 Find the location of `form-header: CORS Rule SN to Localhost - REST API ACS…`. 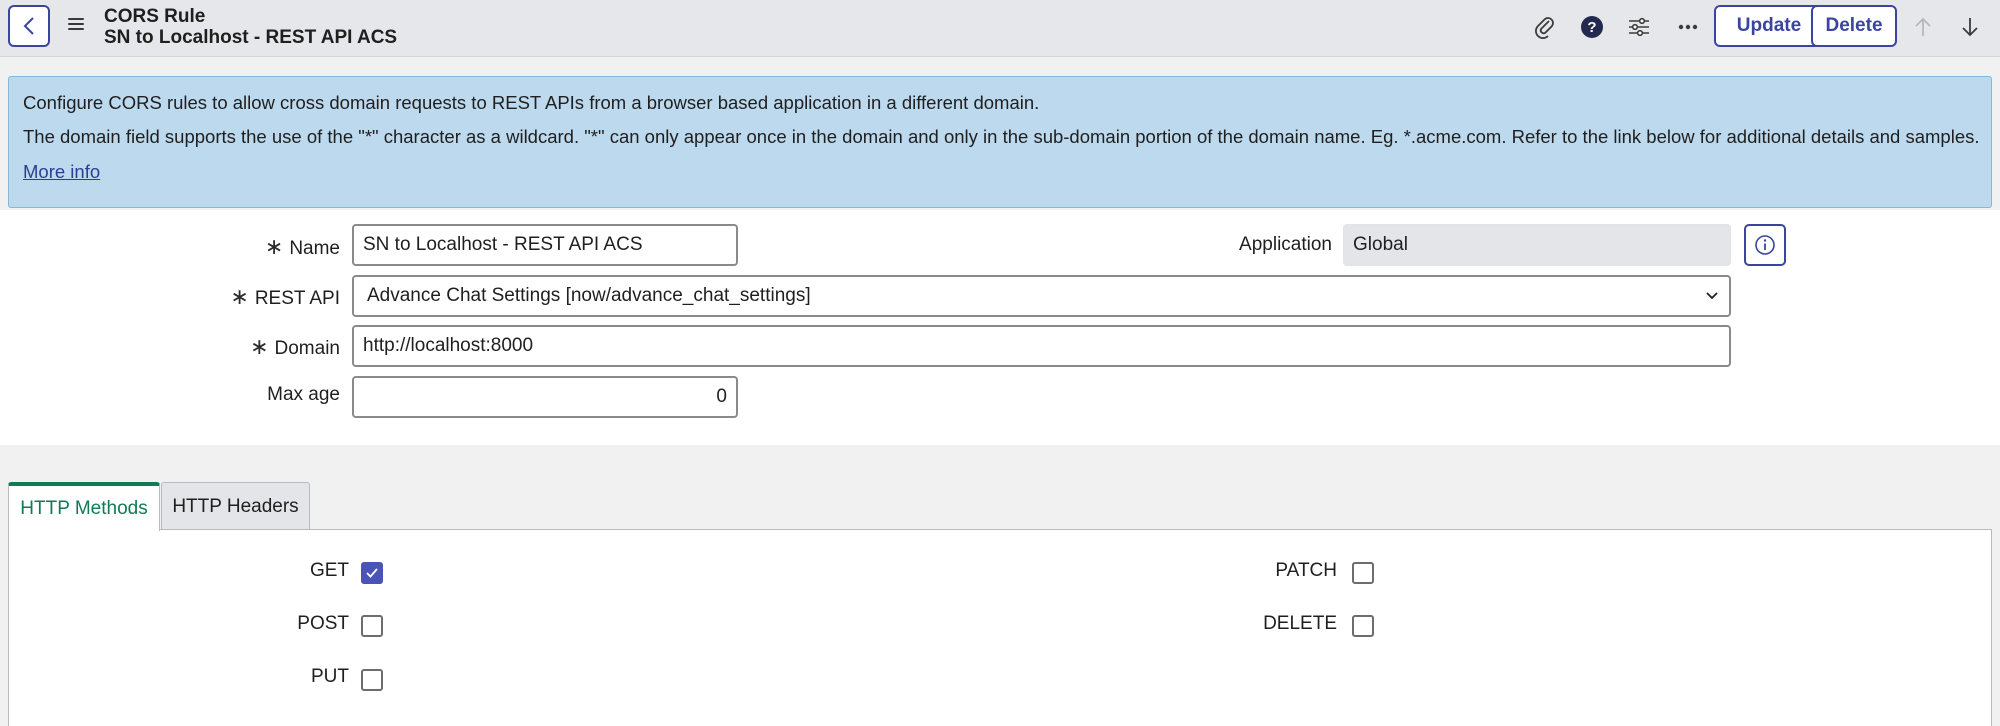

form-header: CORS Rule SN to Localhost - REST API ACS… is located at coordinates (1000, 28).